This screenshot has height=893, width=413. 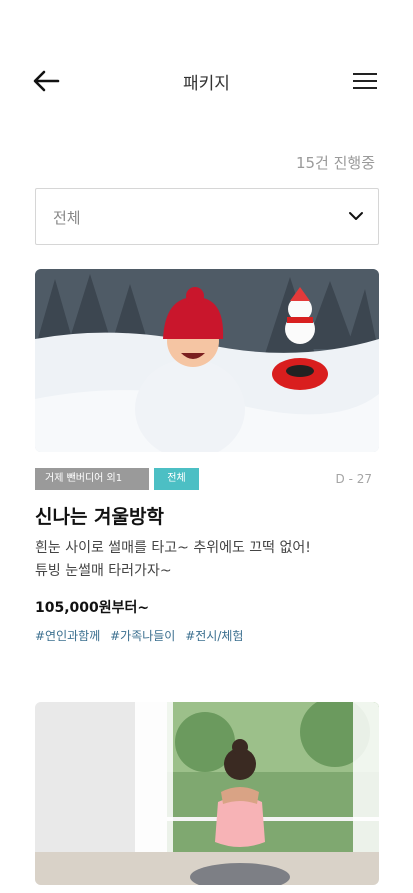 I want to click on description-line: 흰눈 사이로 썰매를 타고~ 추위에도 끄떡 없어!, so click(x=173, y=548).